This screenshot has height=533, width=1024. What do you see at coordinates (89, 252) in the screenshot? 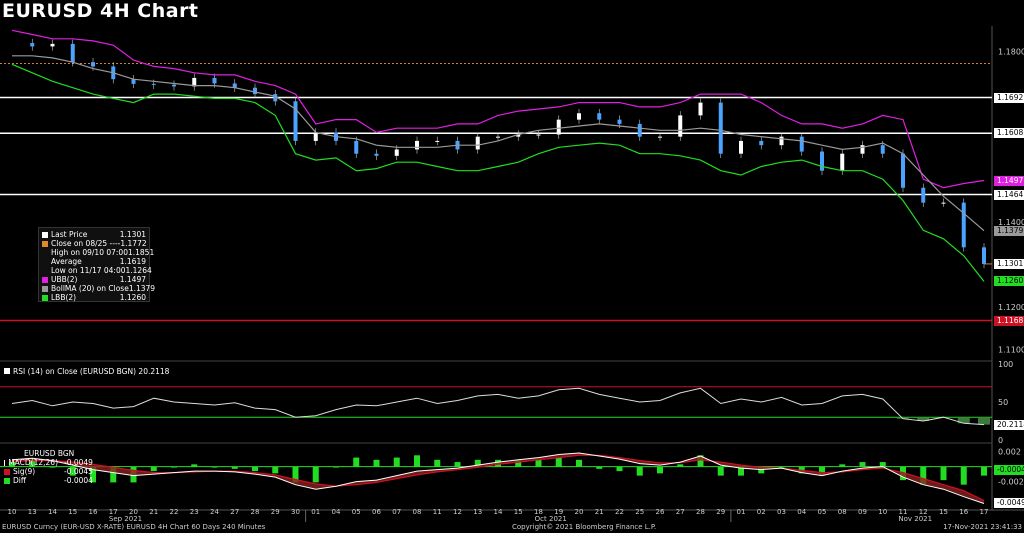
I see `legend-label: High on 09/10 07:00` at bounding box center [89, 252].